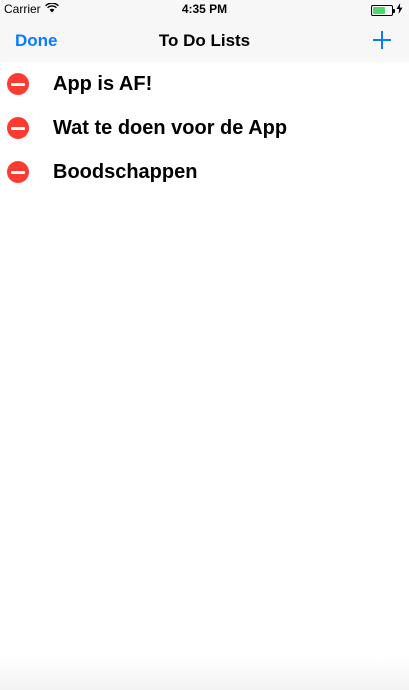 The height and width of the screenshot is (690, 409). I want to click on list-item: Wat te doen voor de App, so click(204, 128).